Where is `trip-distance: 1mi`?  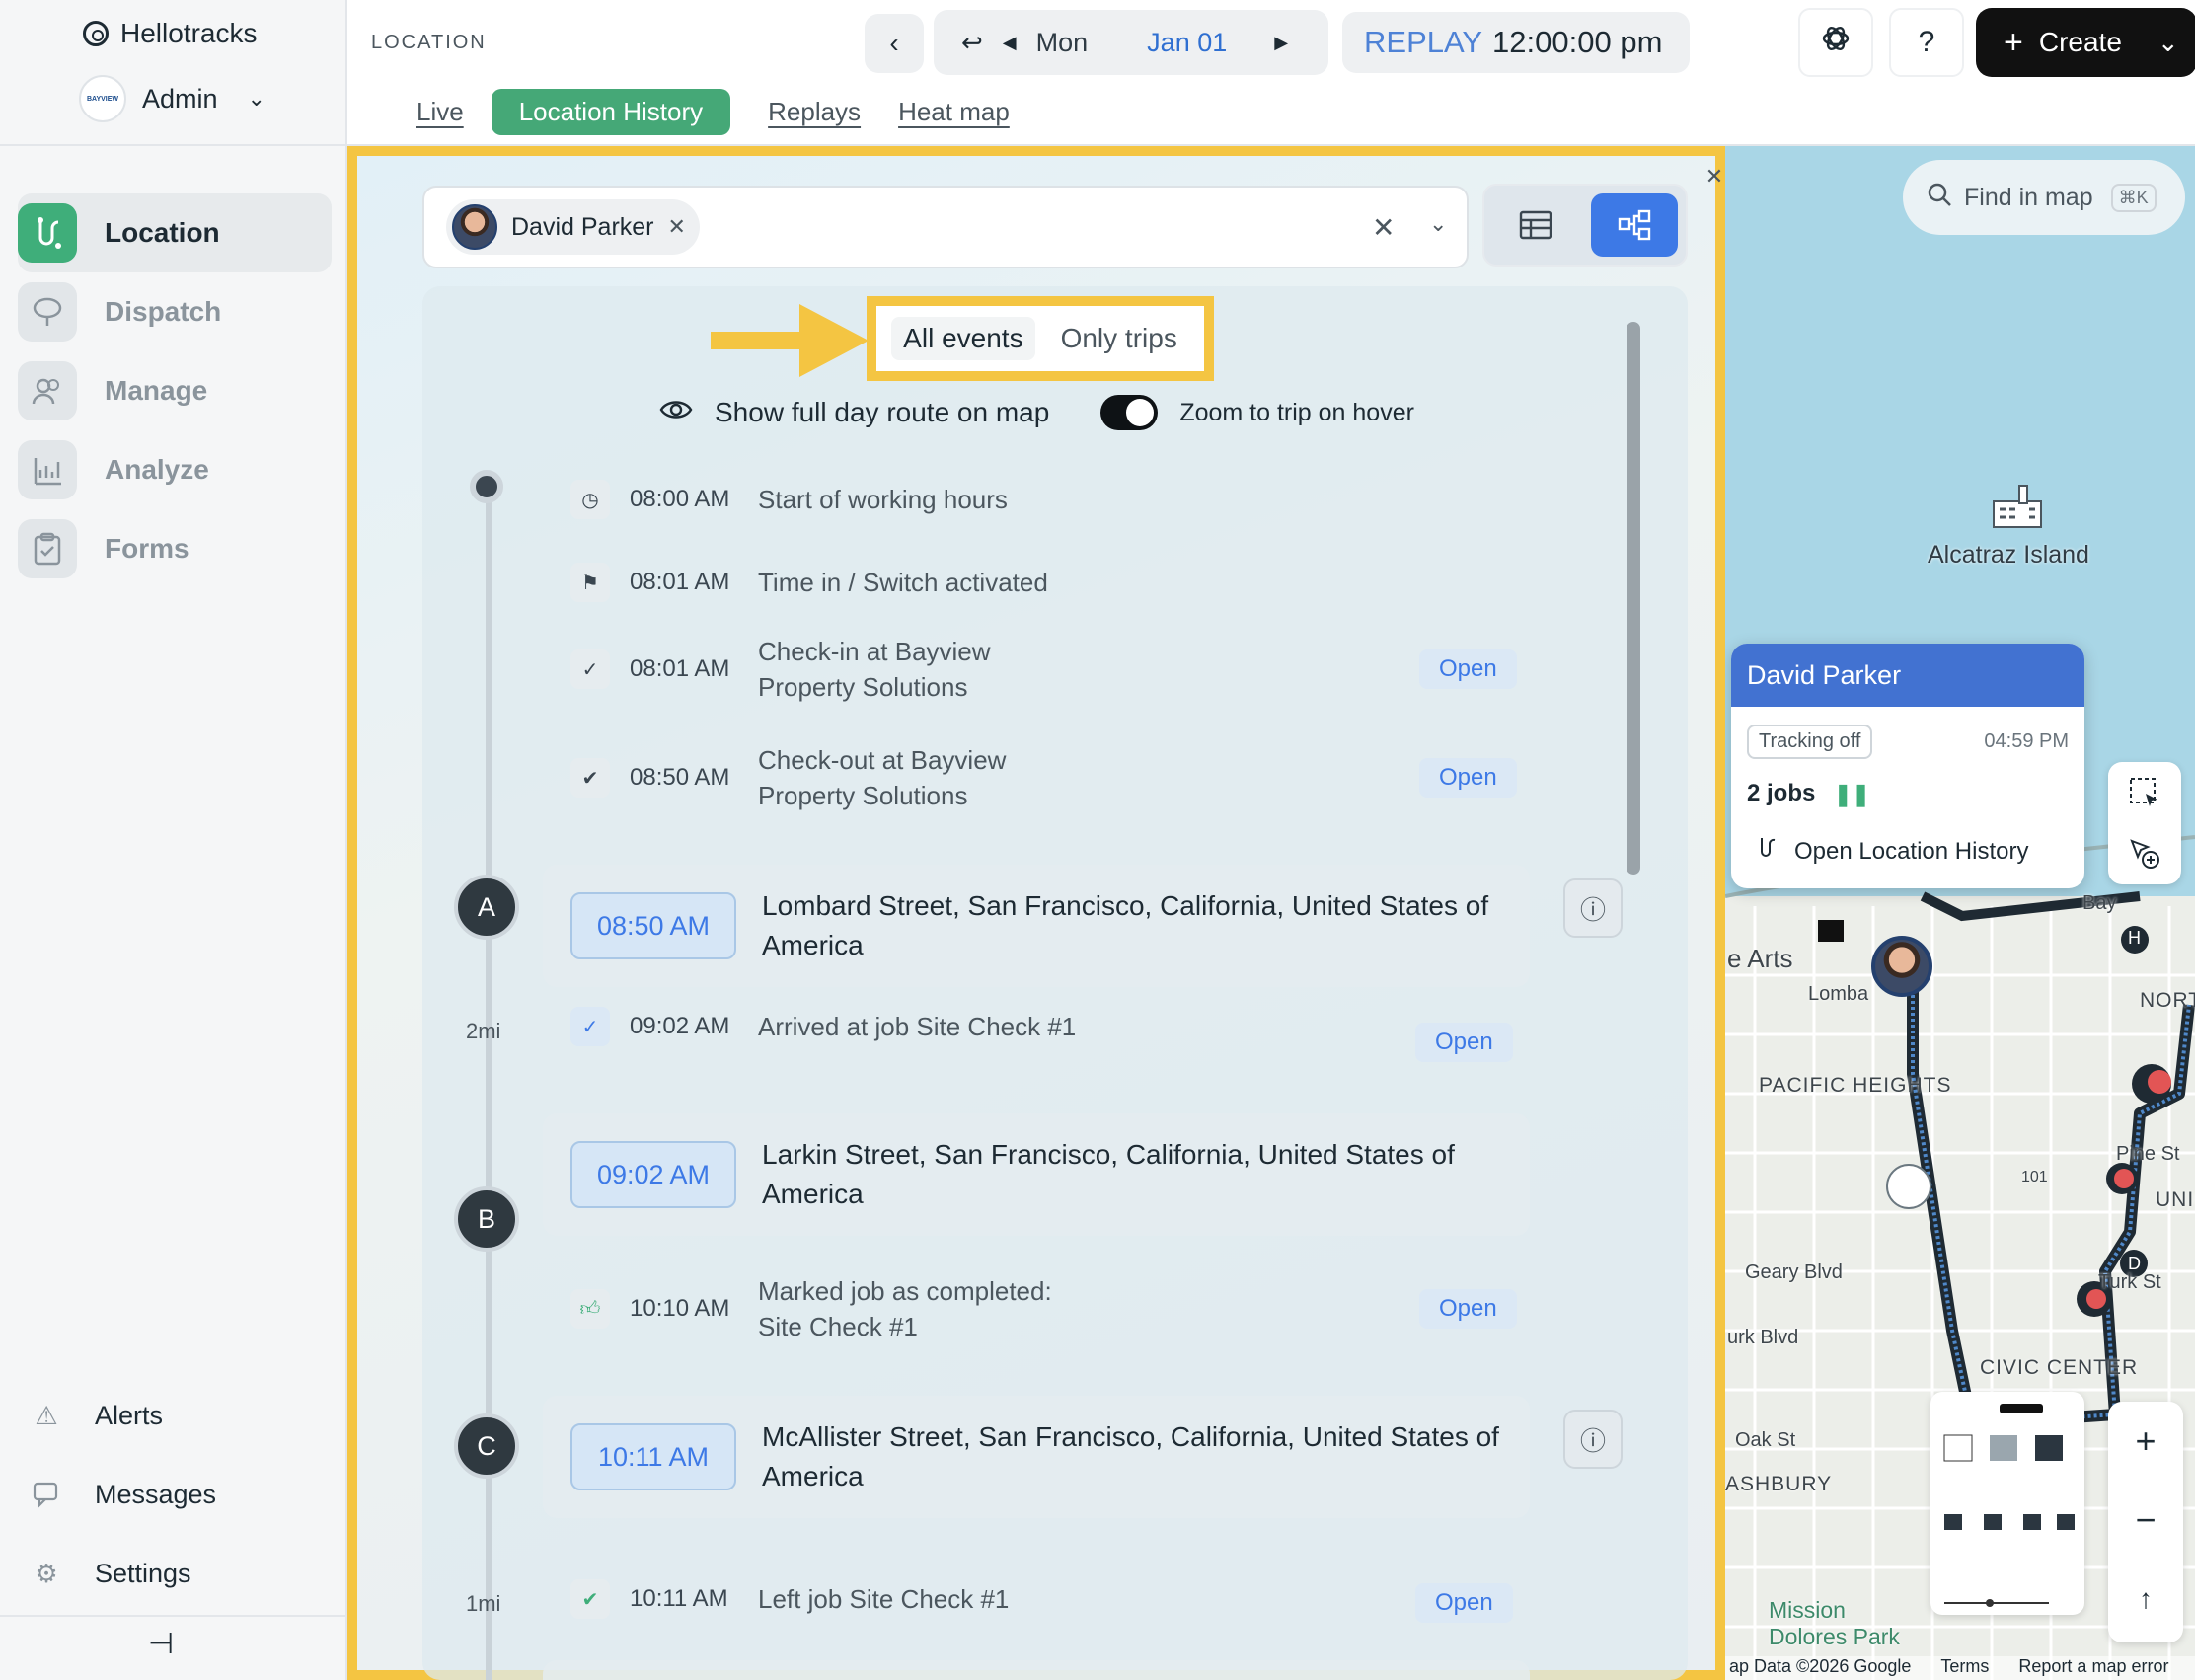
trip-distance: 1mi is located at coordinates (483, 1603).